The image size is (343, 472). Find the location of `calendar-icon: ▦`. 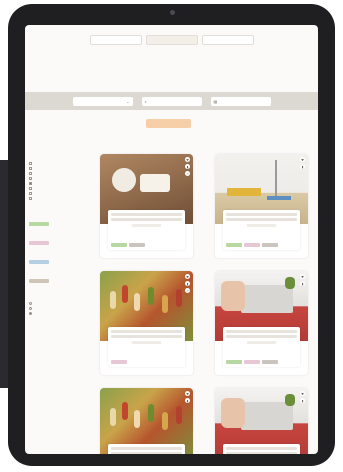

calendar-icon: ▦ is located at coordinates (215, 101).